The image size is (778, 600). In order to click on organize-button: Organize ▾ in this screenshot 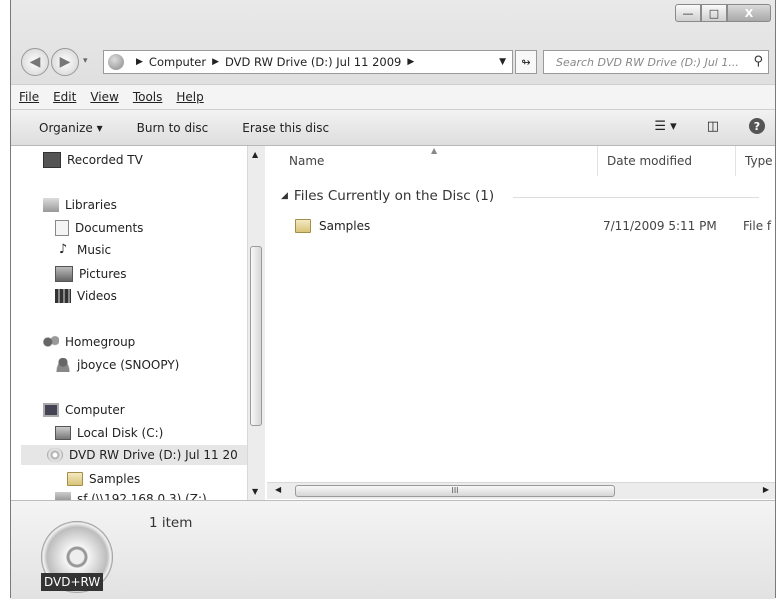, I will do `click(71, 128)`.